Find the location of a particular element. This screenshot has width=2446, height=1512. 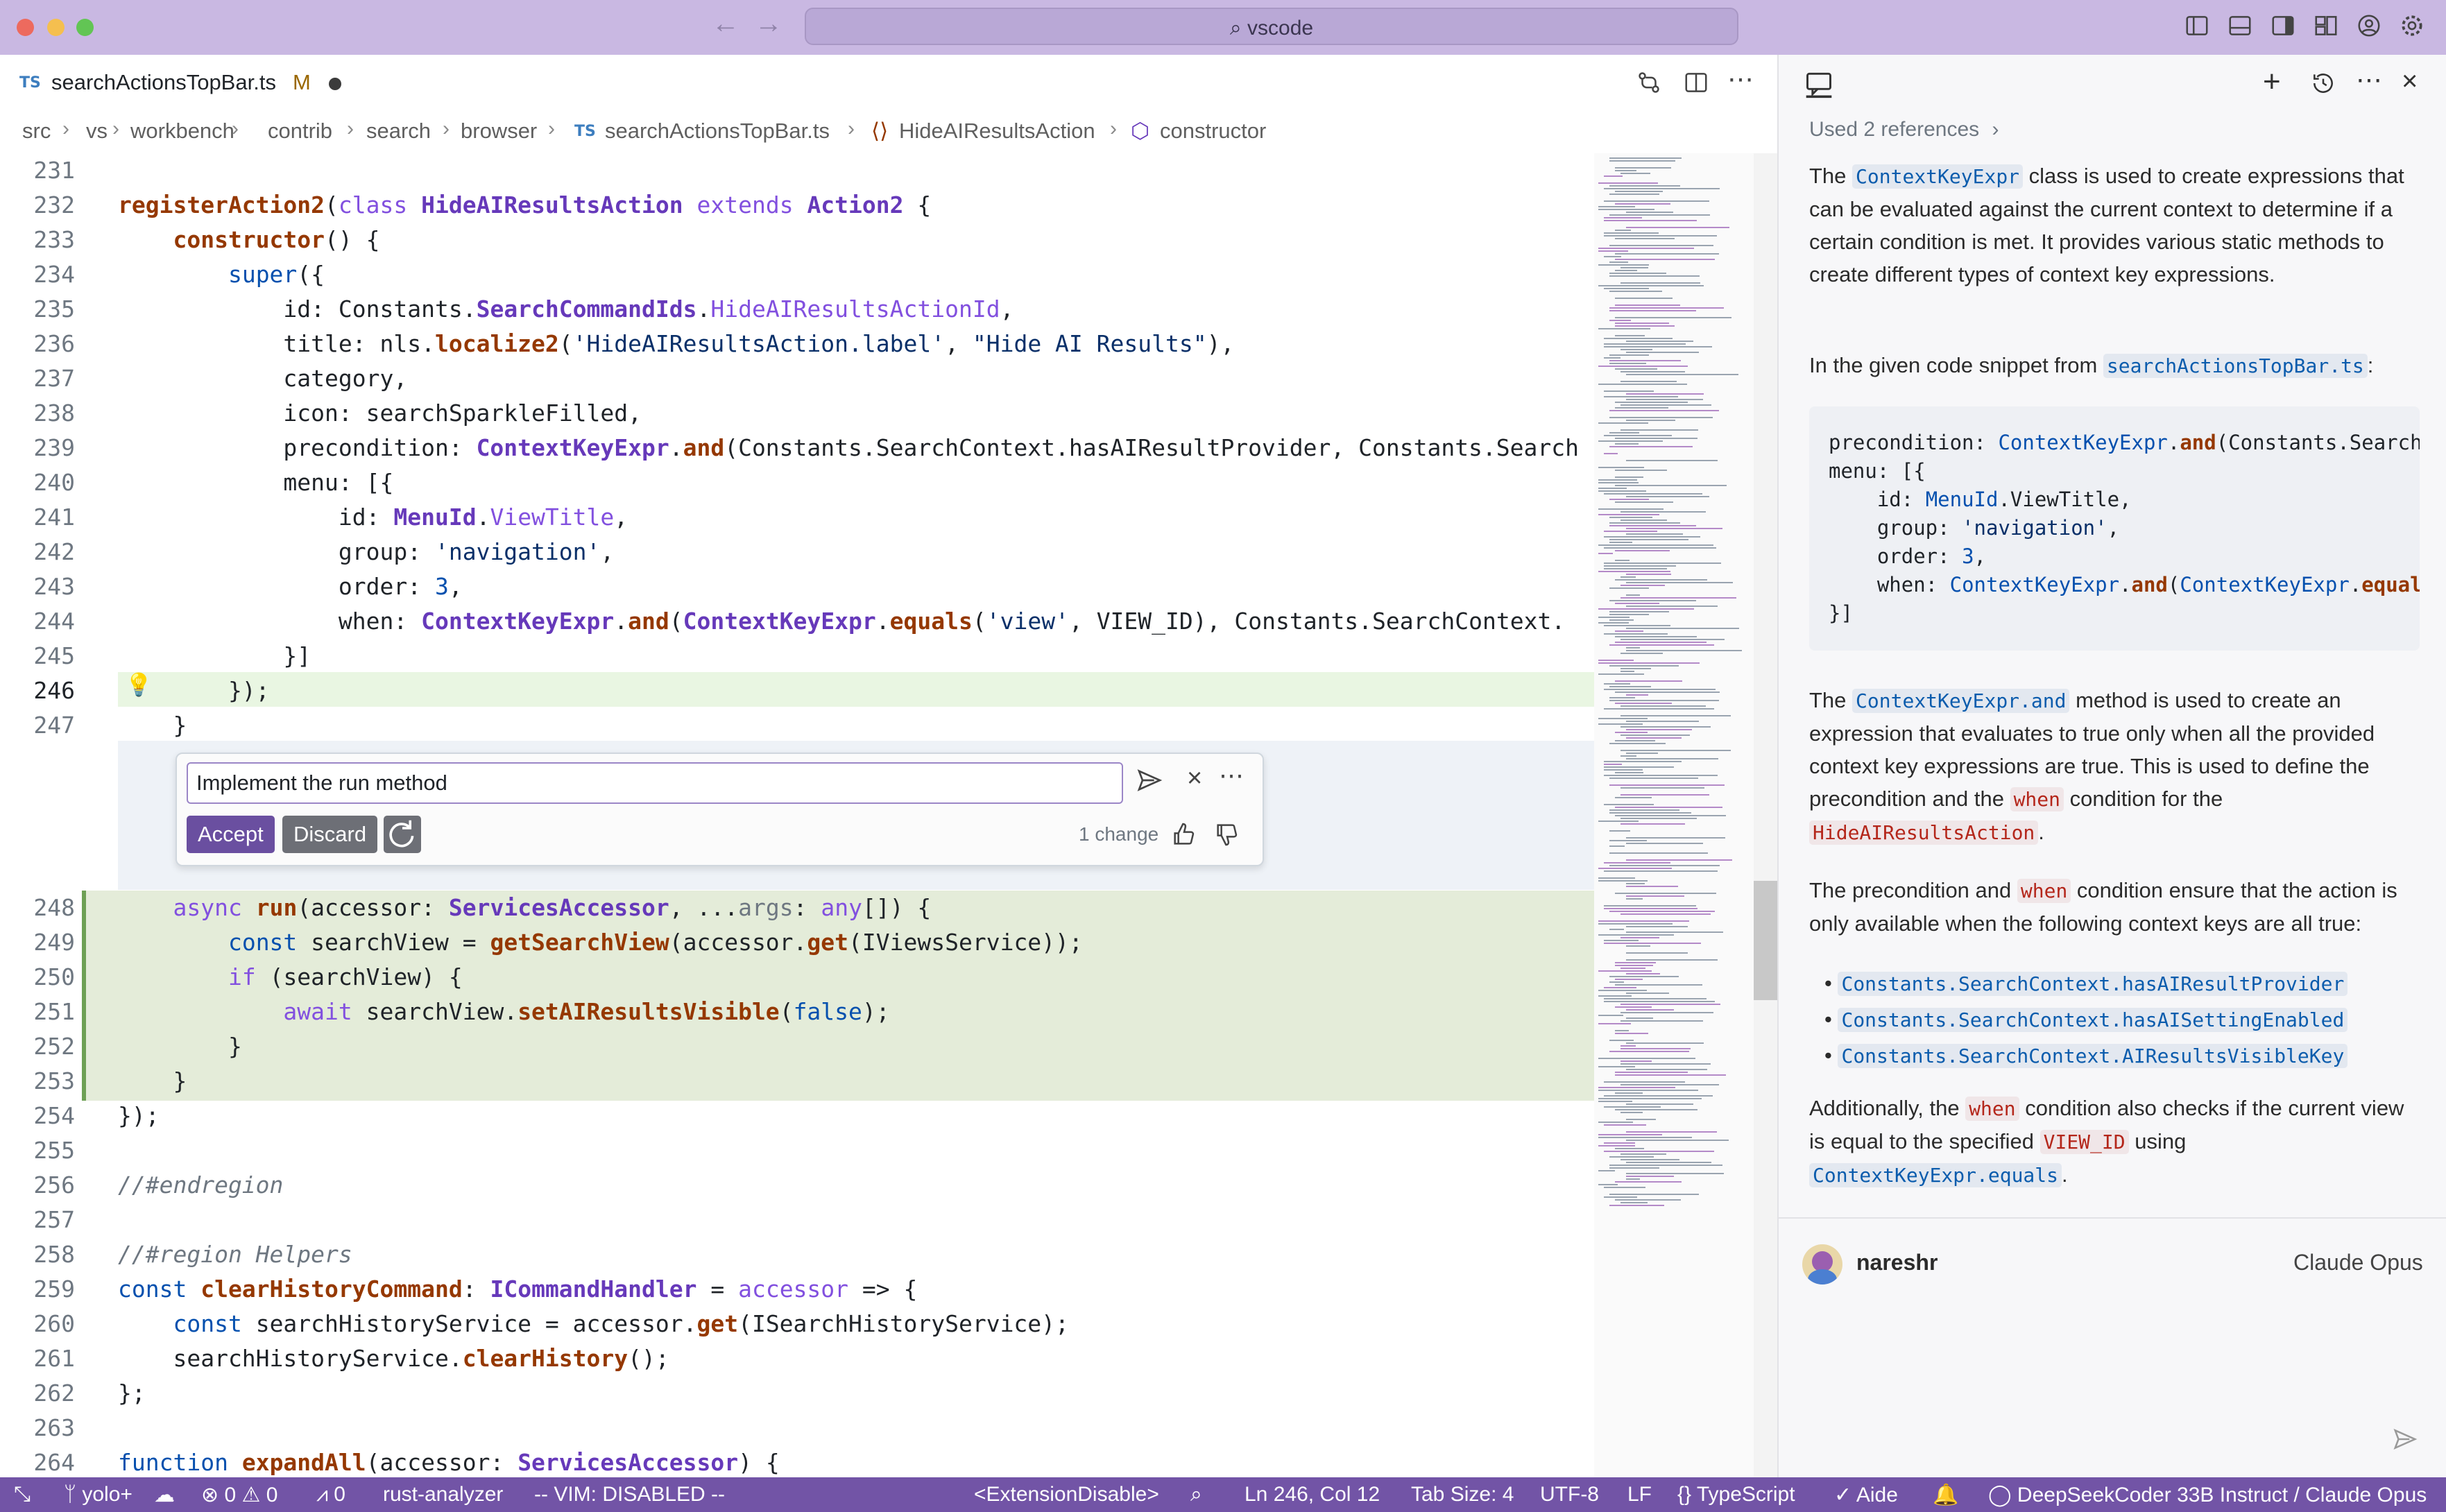

editor-scrollbar-thumb is located at coordinates (1765, 941).